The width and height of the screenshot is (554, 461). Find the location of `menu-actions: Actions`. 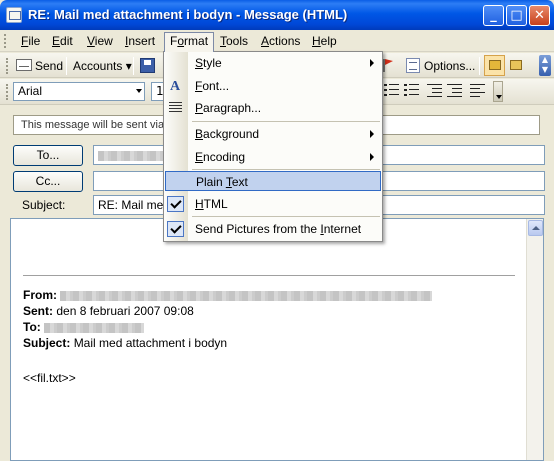

menu-actions: Actions is located at coordinates (280, 41).